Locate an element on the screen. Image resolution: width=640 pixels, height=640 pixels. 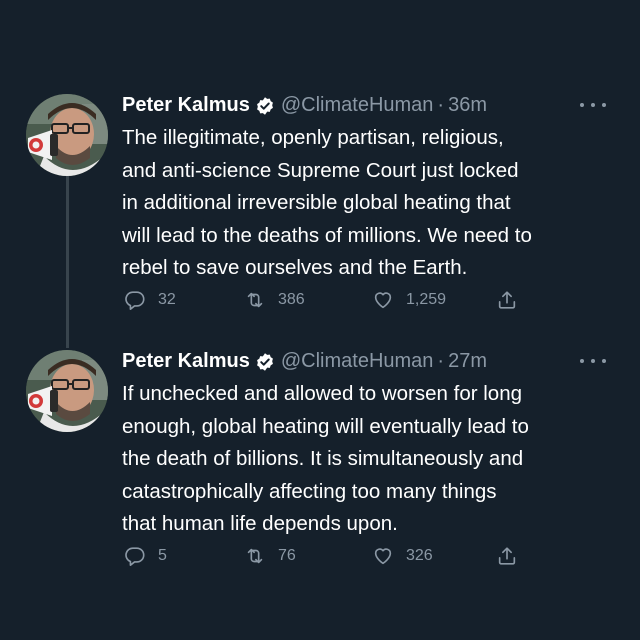
timestamp: 36m is located at coordinates (467, 105).